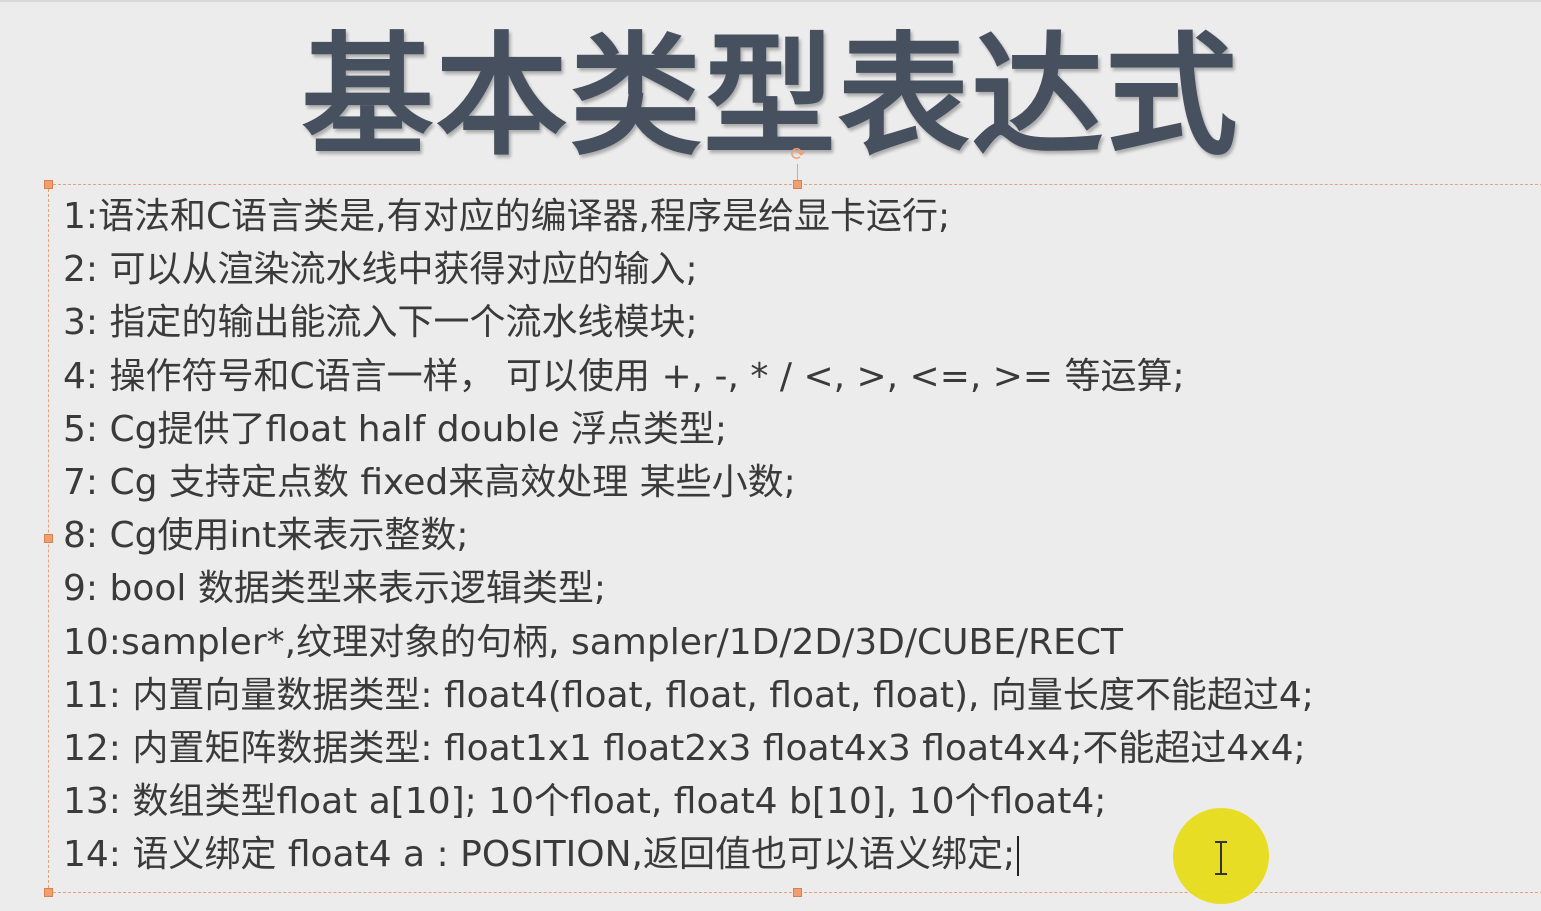  What do you see at coordinates (48, 538) in the screenshot?
I see `resize-handle-middle-left` at bounding box center [48, 538].